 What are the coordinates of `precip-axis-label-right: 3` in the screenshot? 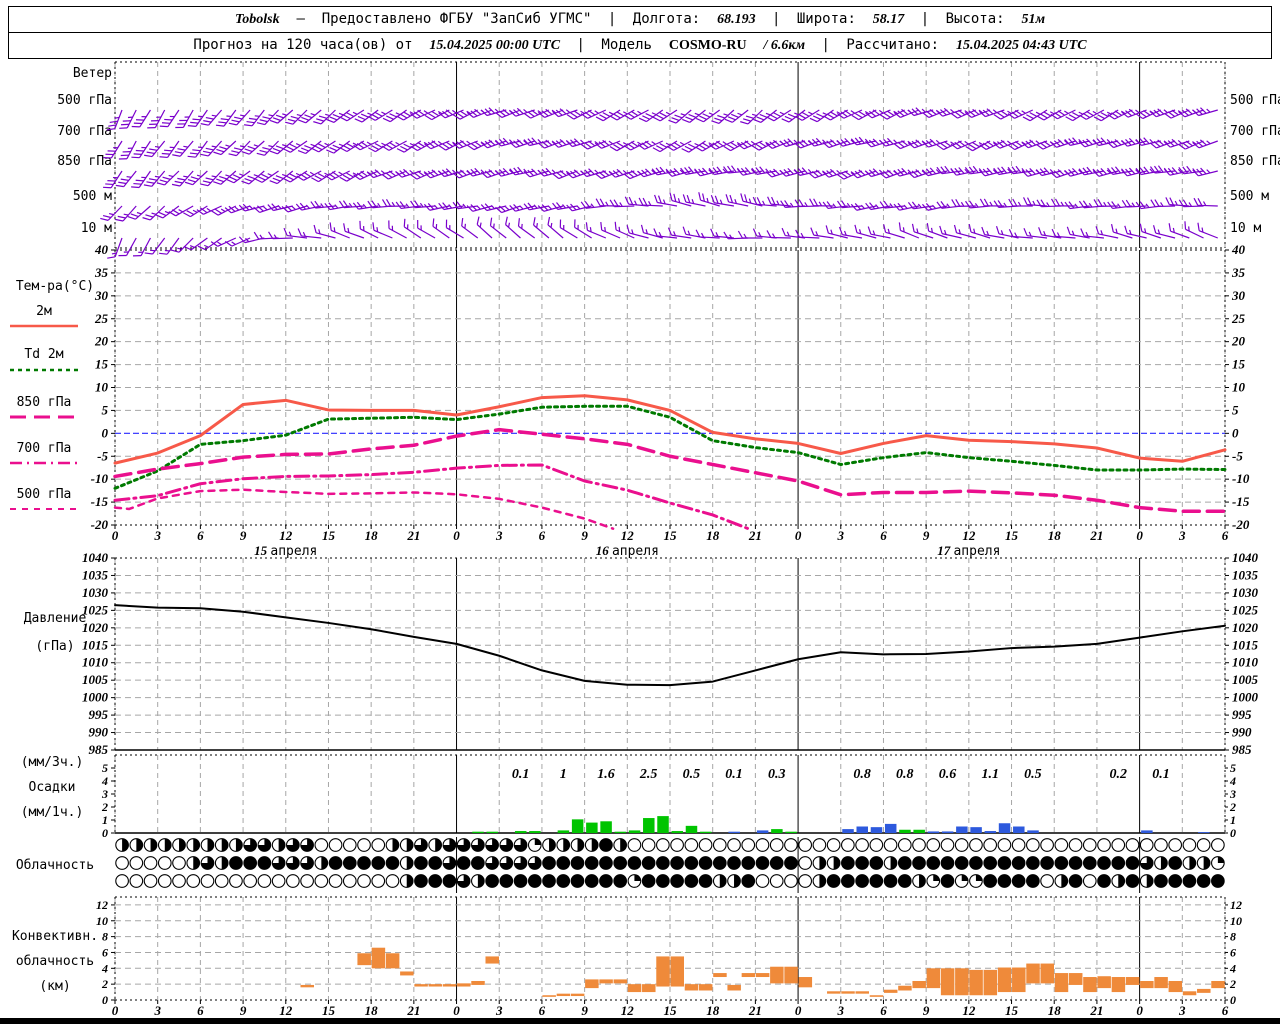 It's located at (1232, 794).